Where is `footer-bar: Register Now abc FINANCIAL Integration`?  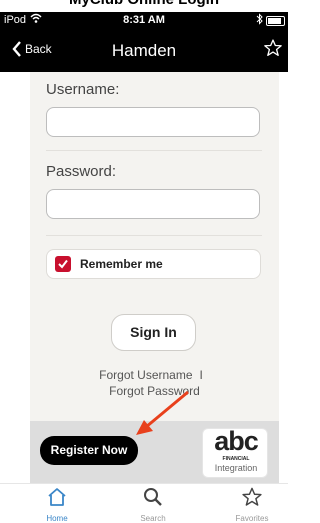
footer-bar: Register Now abc FINANCIAL Integration is located at coordinates (154, 452).